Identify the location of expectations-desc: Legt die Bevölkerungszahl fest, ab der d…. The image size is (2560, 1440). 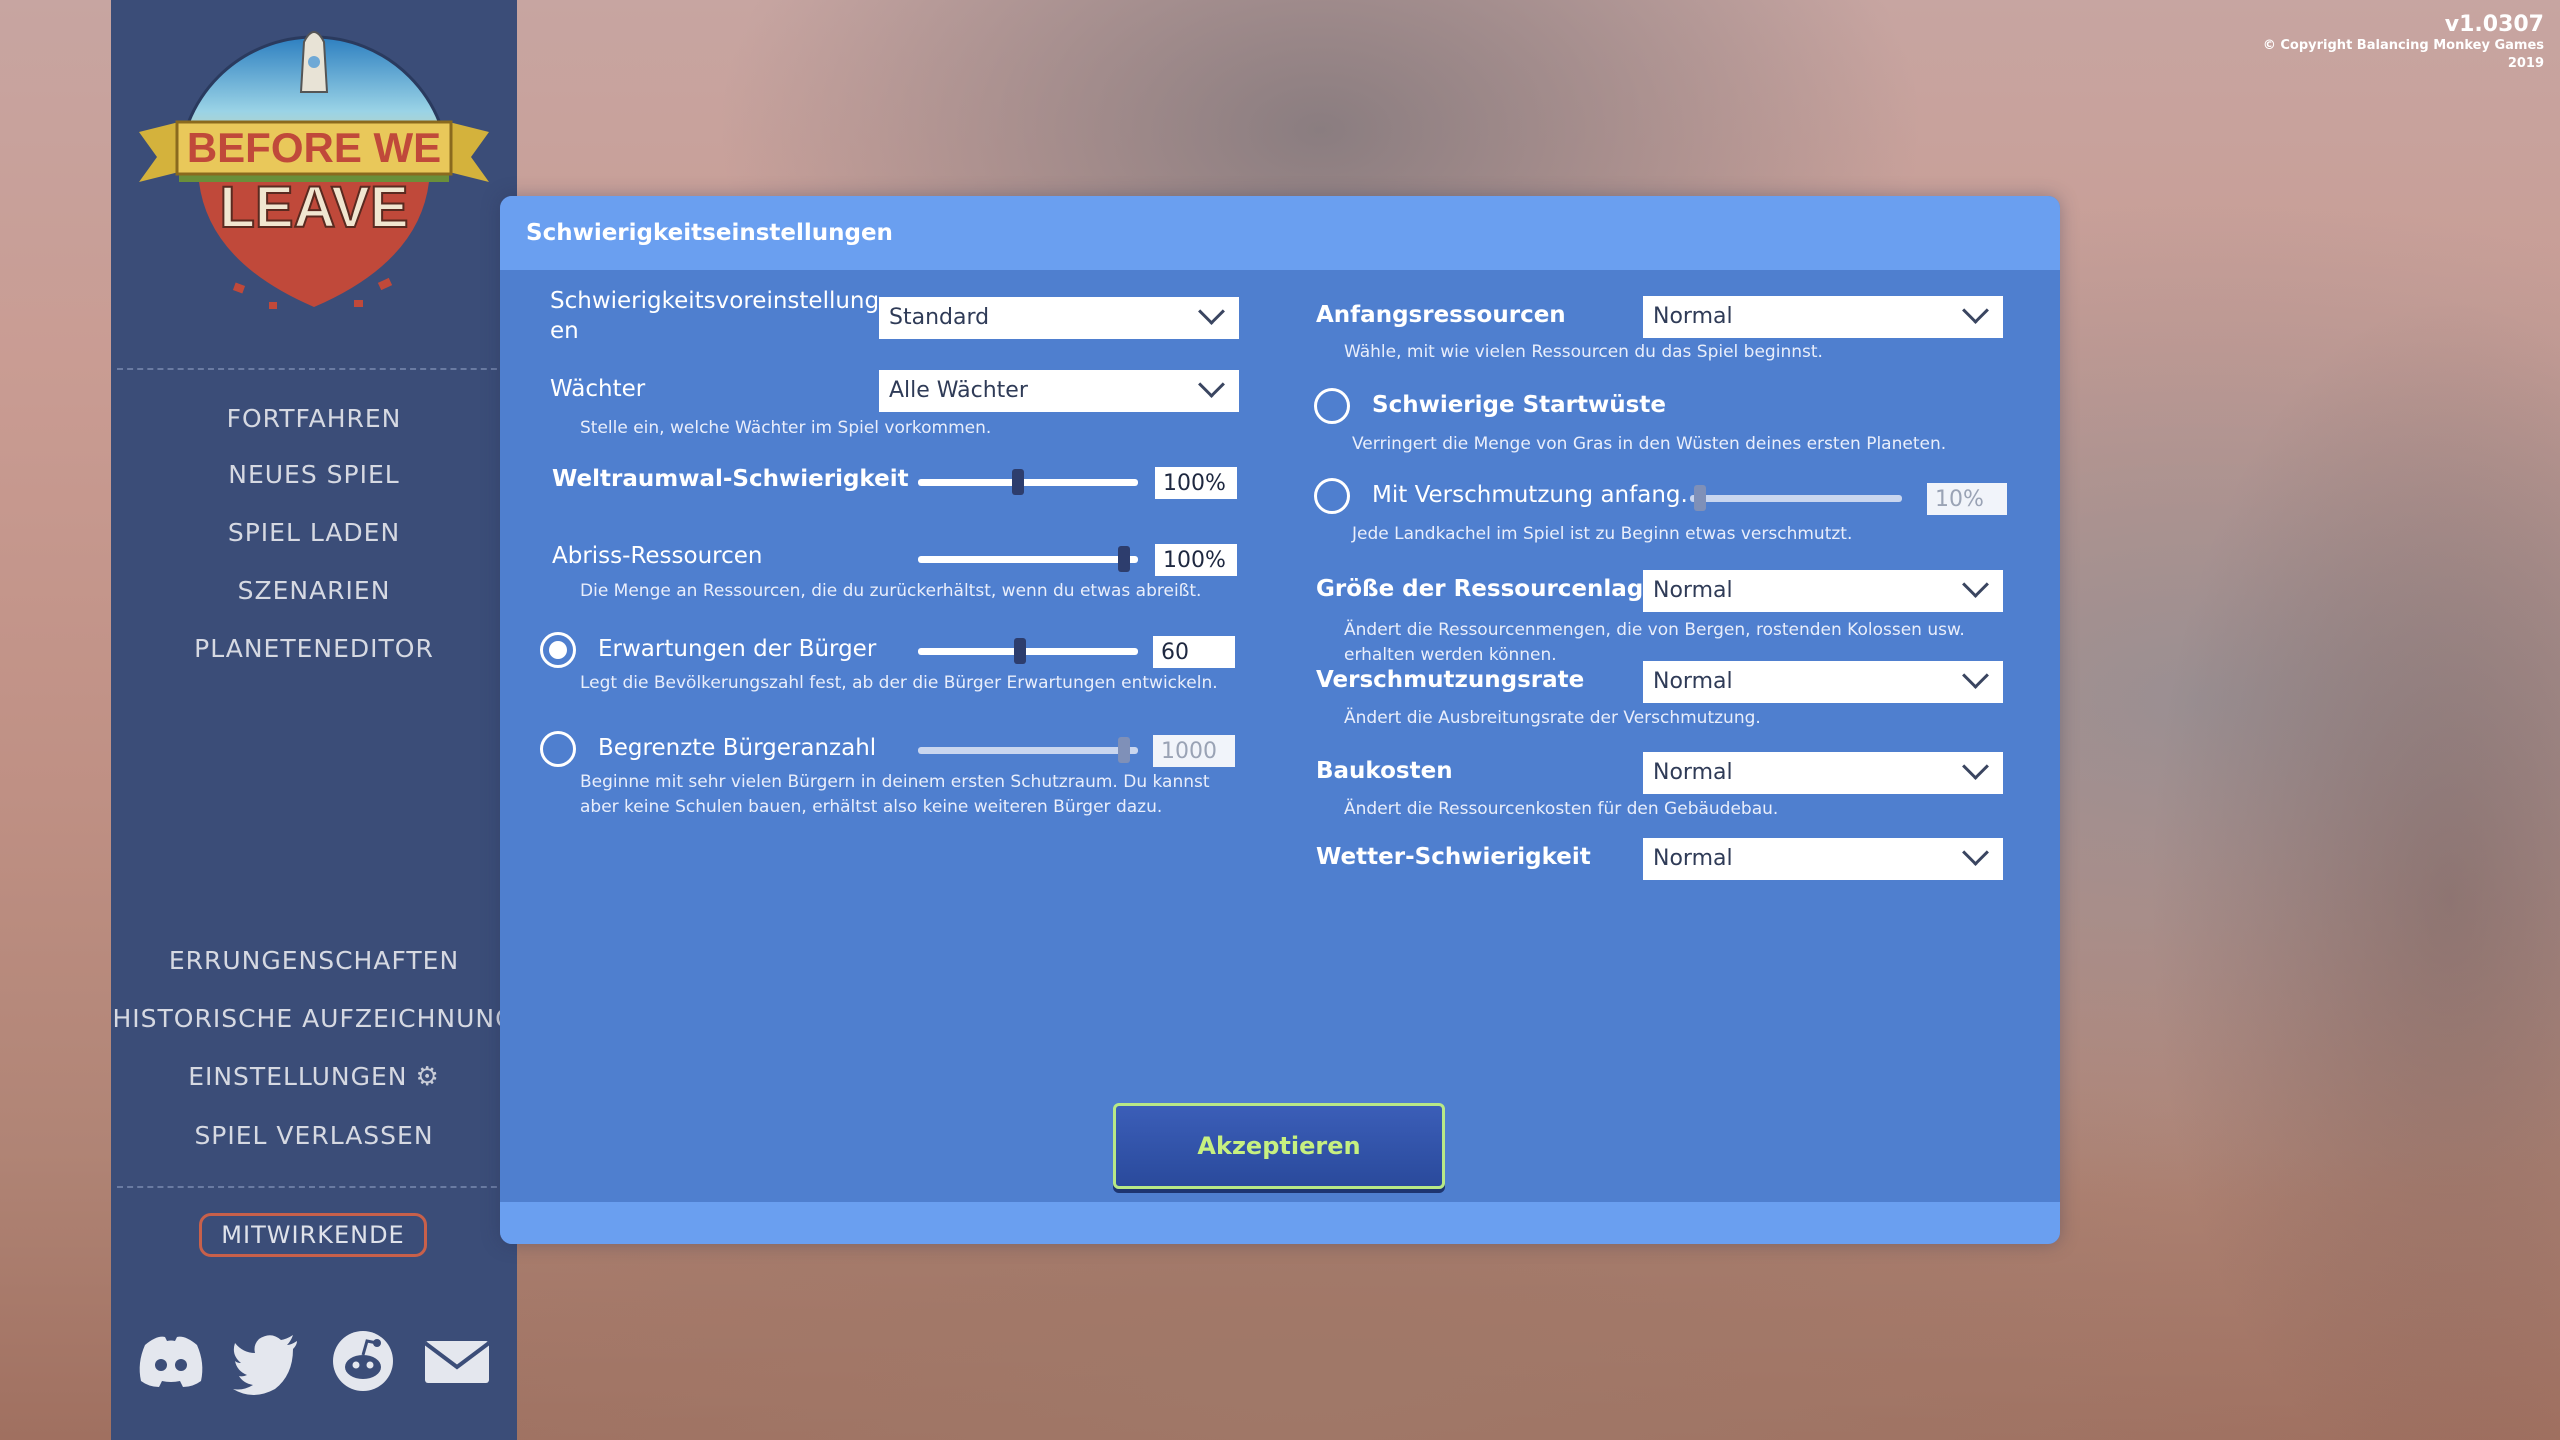
(899, 683).